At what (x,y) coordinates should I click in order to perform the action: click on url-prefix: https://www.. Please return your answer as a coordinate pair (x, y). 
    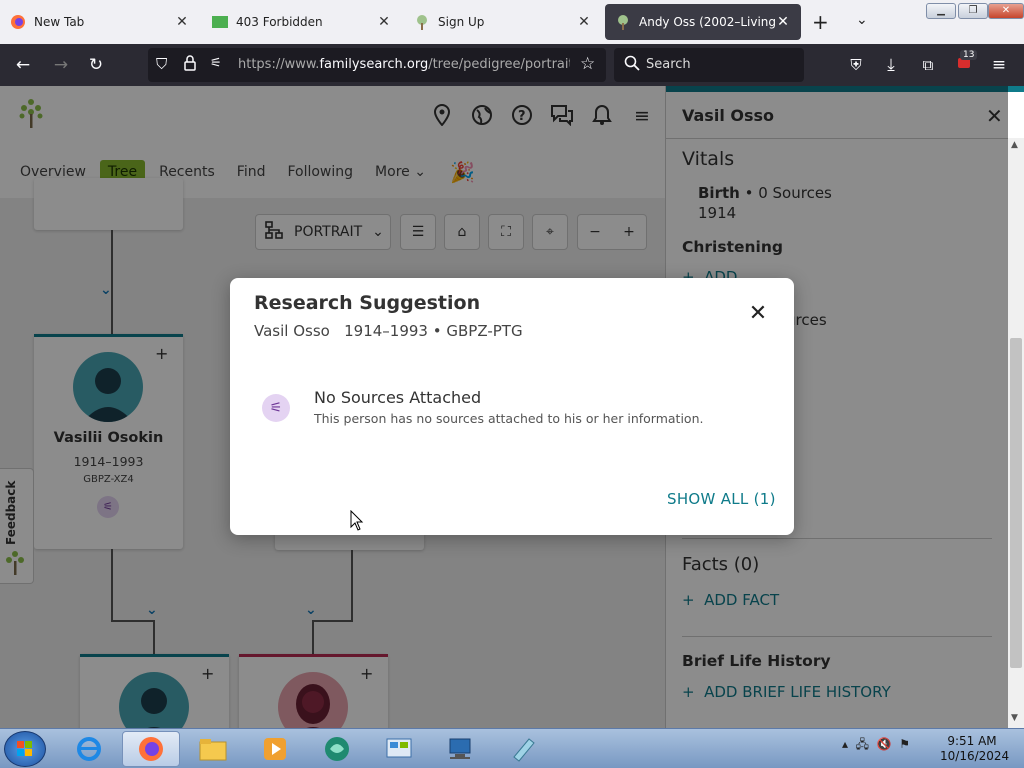
    Looking at the image, I should click on (279, 64).